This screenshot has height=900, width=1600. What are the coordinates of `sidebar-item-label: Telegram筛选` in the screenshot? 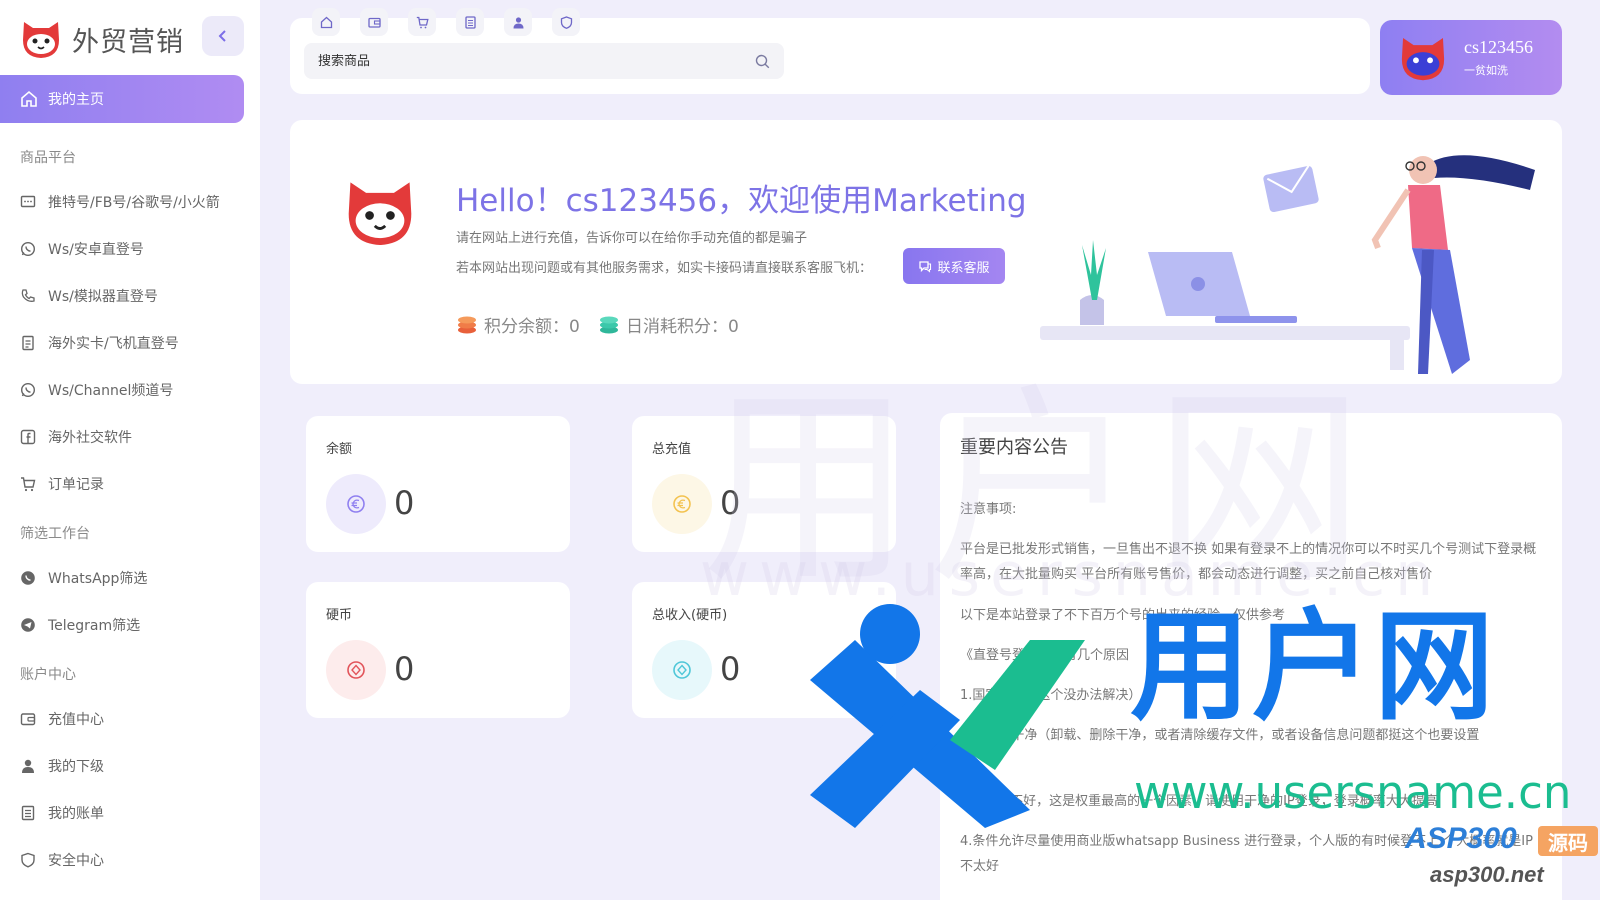 It's located at (94, 626).